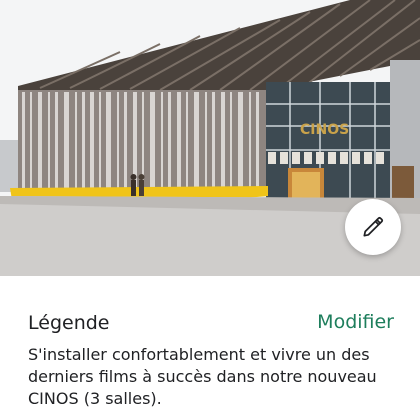  Describe the element at coordinates (355, 322) in the screenshot. I see `modify-caption-link: Modifier` at that location.